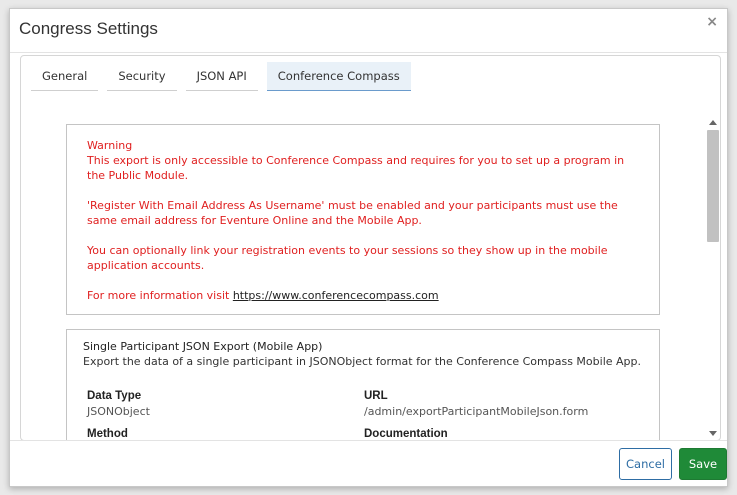 The height and width of the screenshot is (495, 737). I want to click on method-field: Method, so click(222, 433).